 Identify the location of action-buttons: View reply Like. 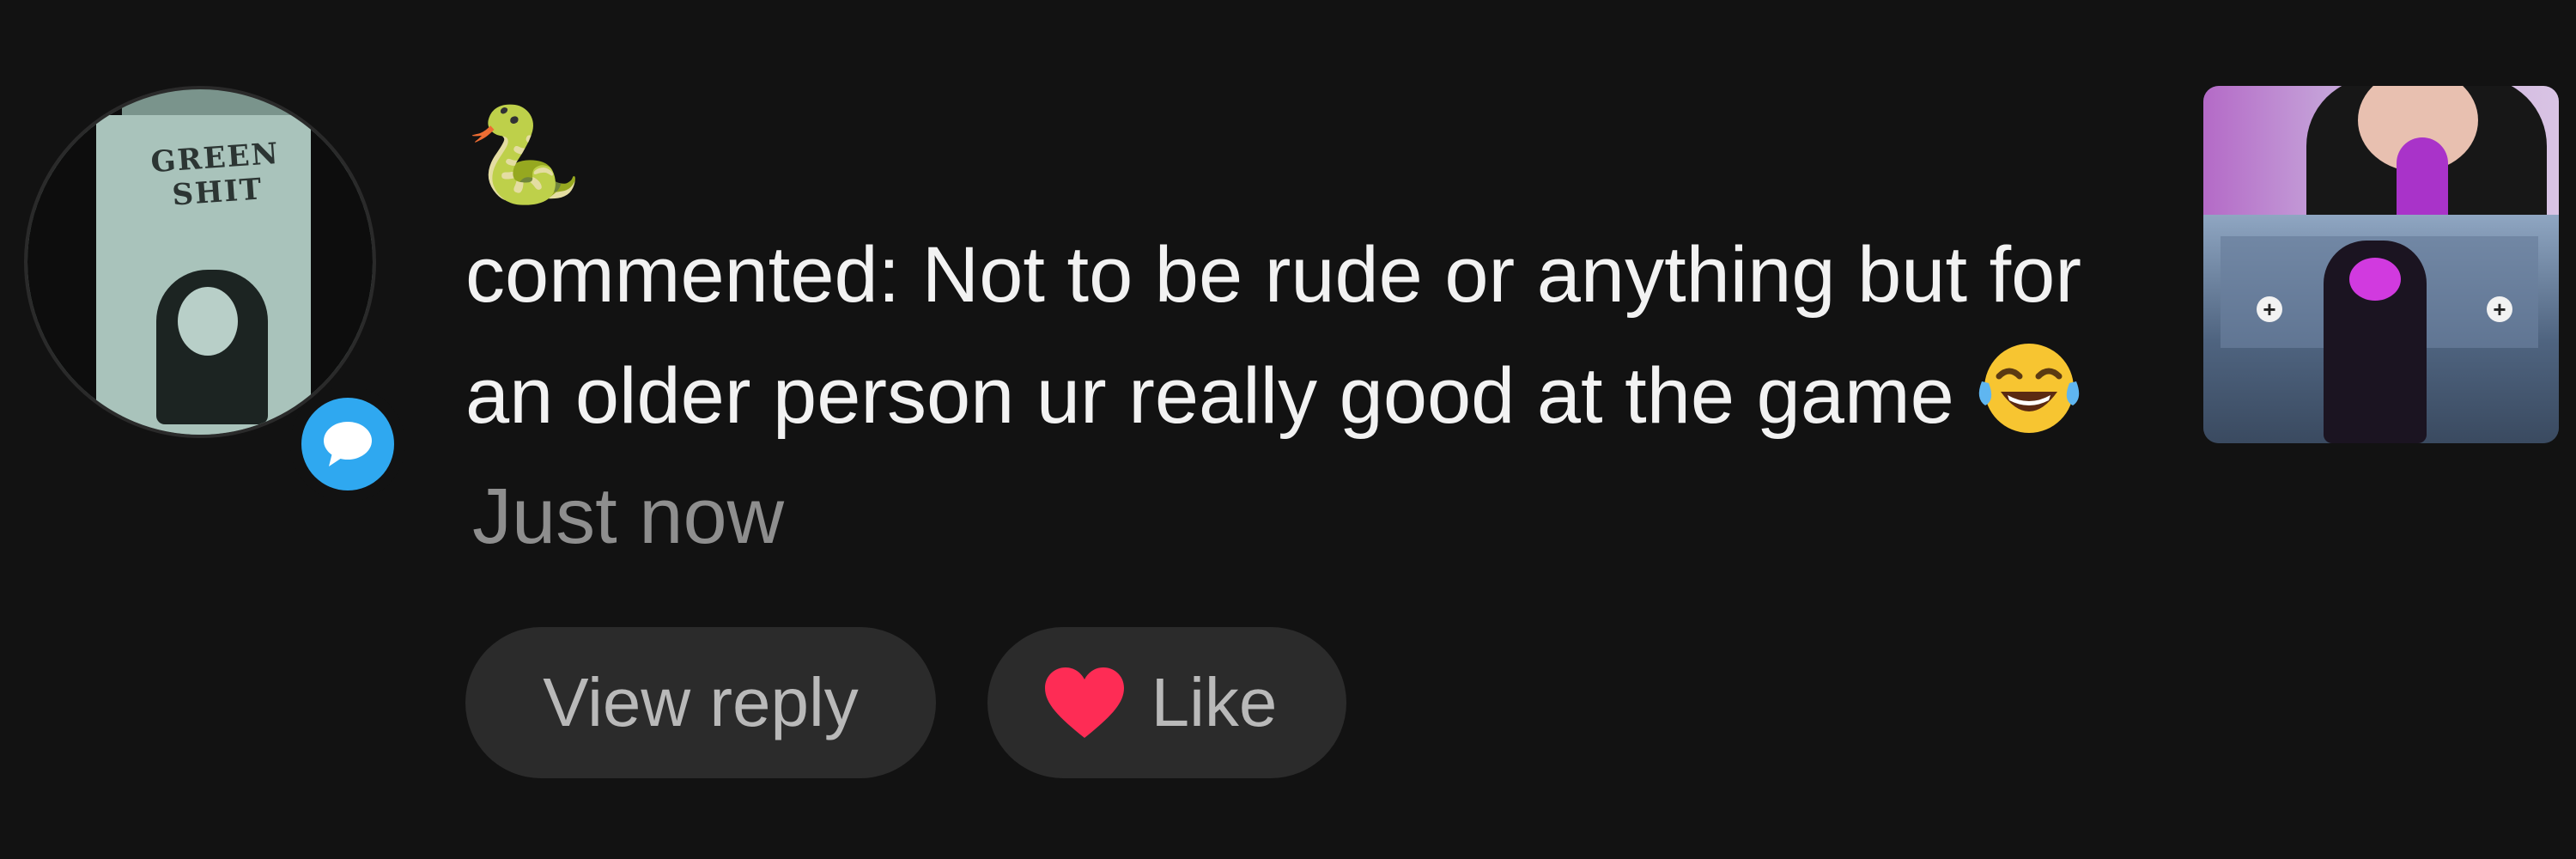
(906, 704).